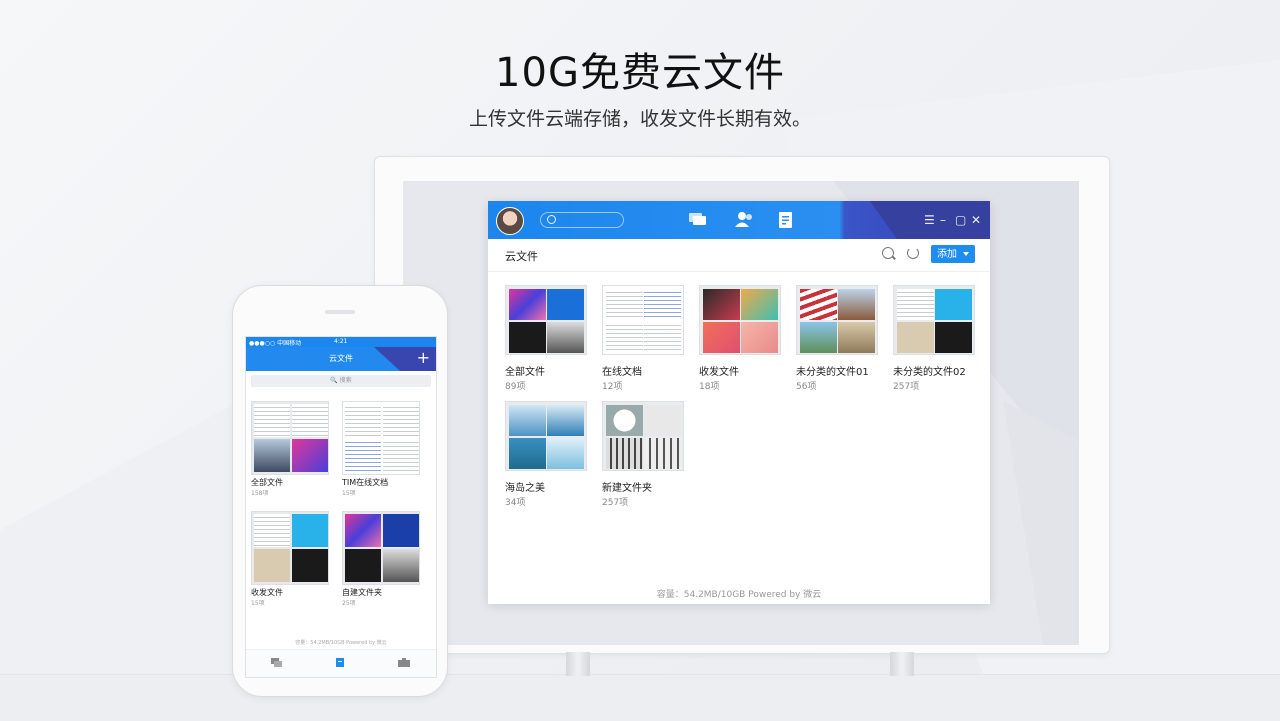 The width and height of the screenshot is (1280, 721). I want to click on folder-item: 未分类的文件02 257项, so click(935, 338).